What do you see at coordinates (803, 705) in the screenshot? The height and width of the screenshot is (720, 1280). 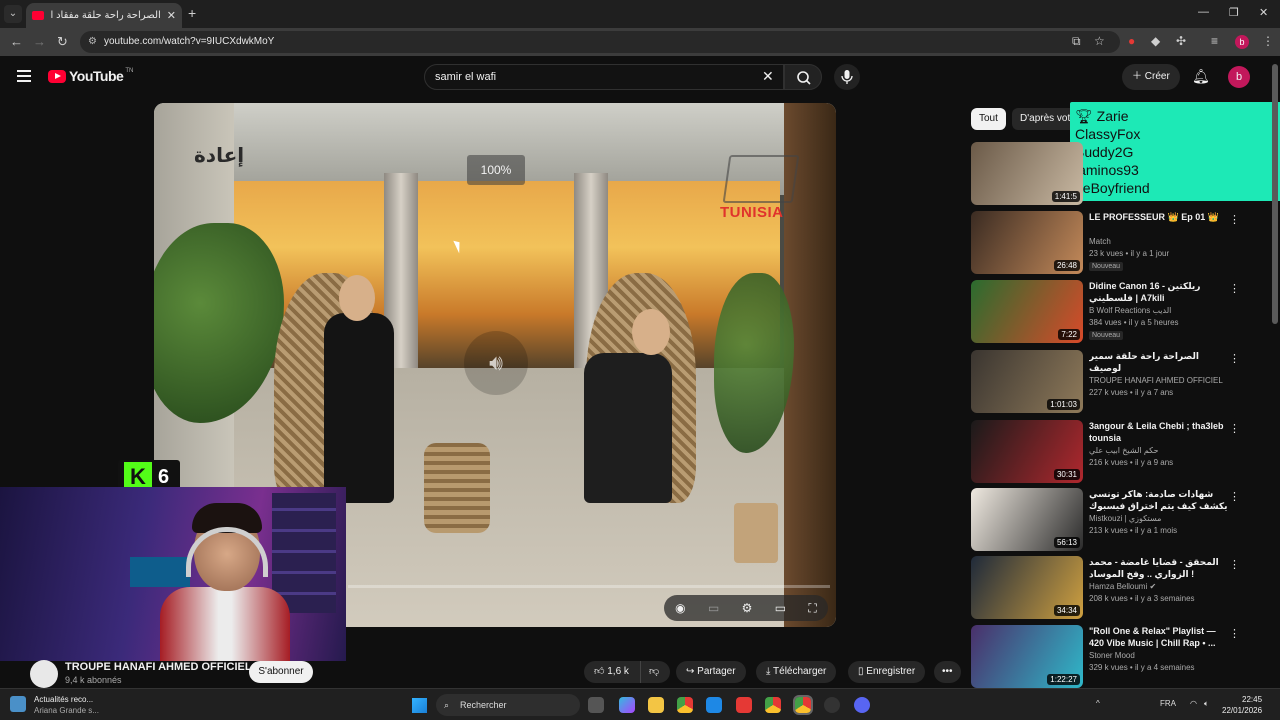 I see `chrome-active-icon` at bounding box center [803, 705].